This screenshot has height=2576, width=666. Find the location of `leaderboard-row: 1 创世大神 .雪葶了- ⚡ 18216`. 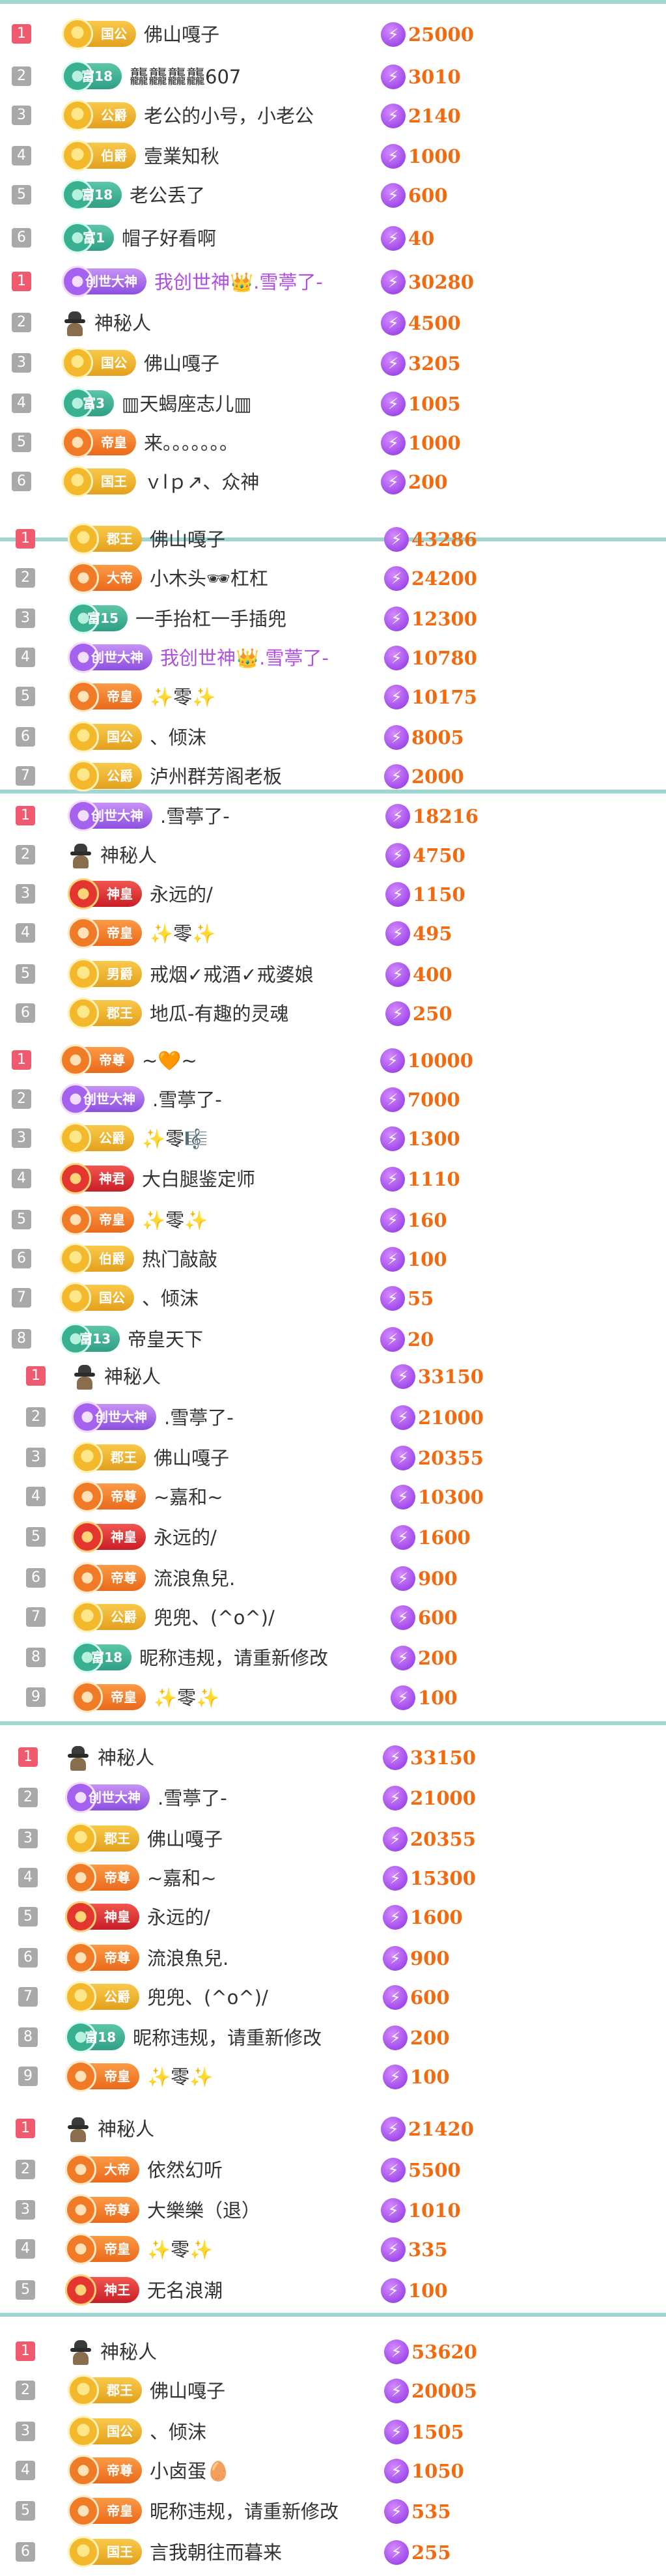

leaderboard-row: 1 创世大神 .雪葶了- ⚡ 18216 is located at coordinates (333, 817).